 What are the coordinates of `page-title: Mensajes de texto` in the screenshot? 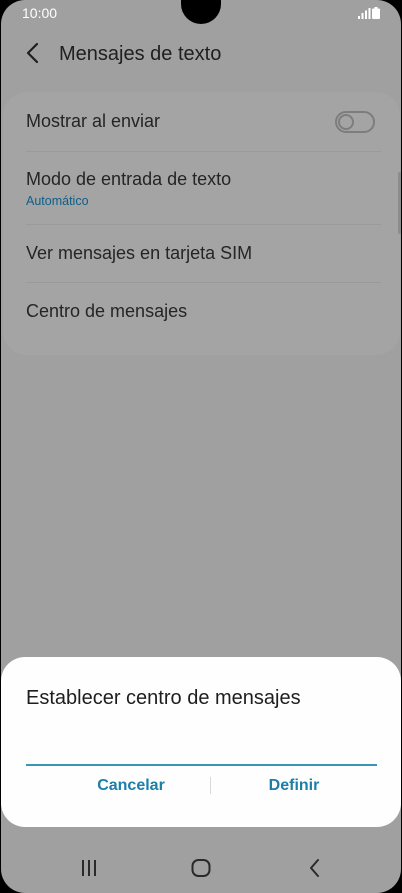 It's located at (140, 54).